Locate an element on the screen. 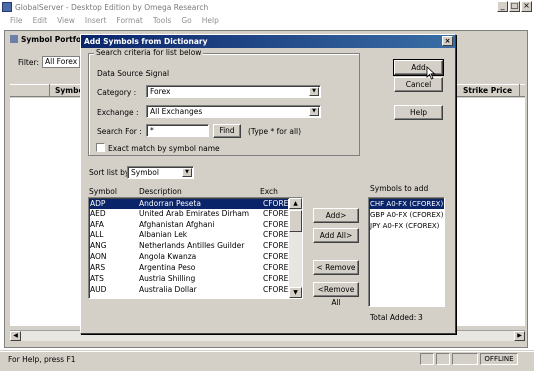 Image resolution: width=534 pixels, height=371 pixels. total-added-label: Total Added: is located at coordinates (393, 317).